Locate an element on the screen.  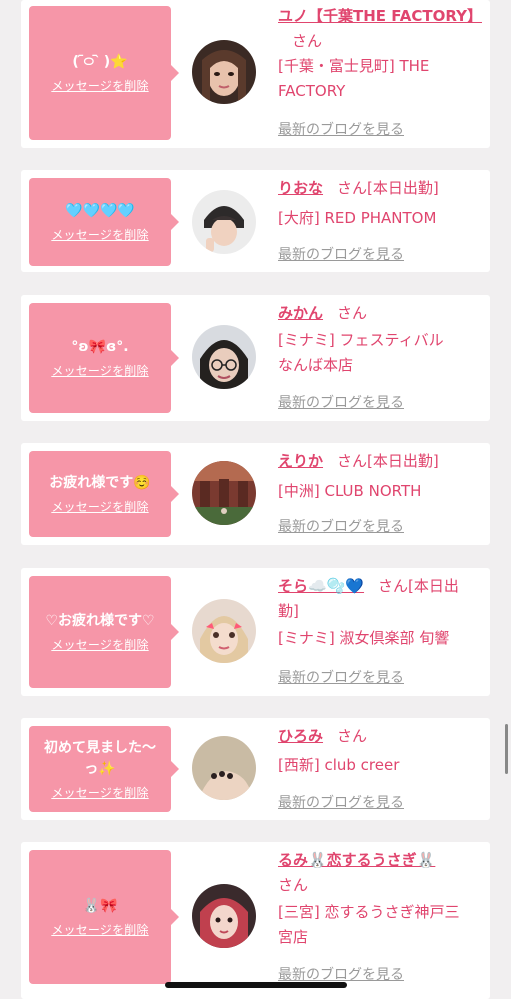
message-text: °ʚ🎀ɞ°. is located at coordinates (100, 347).